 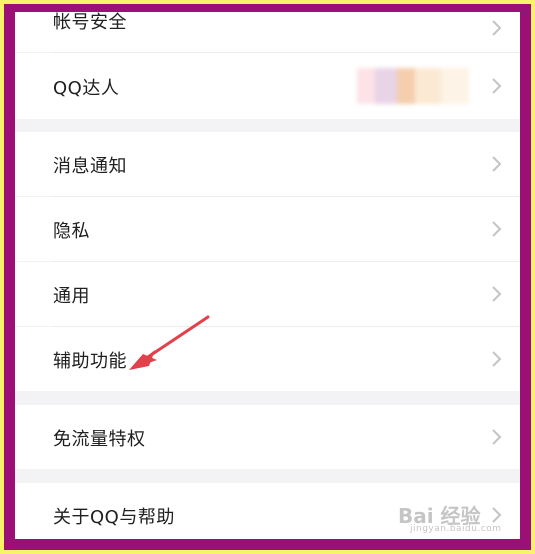 What do you see at coordinates (90, 361) in the screenshot?
I see `settings-item-label: 辅助功能` at bounding box center [90, 361].